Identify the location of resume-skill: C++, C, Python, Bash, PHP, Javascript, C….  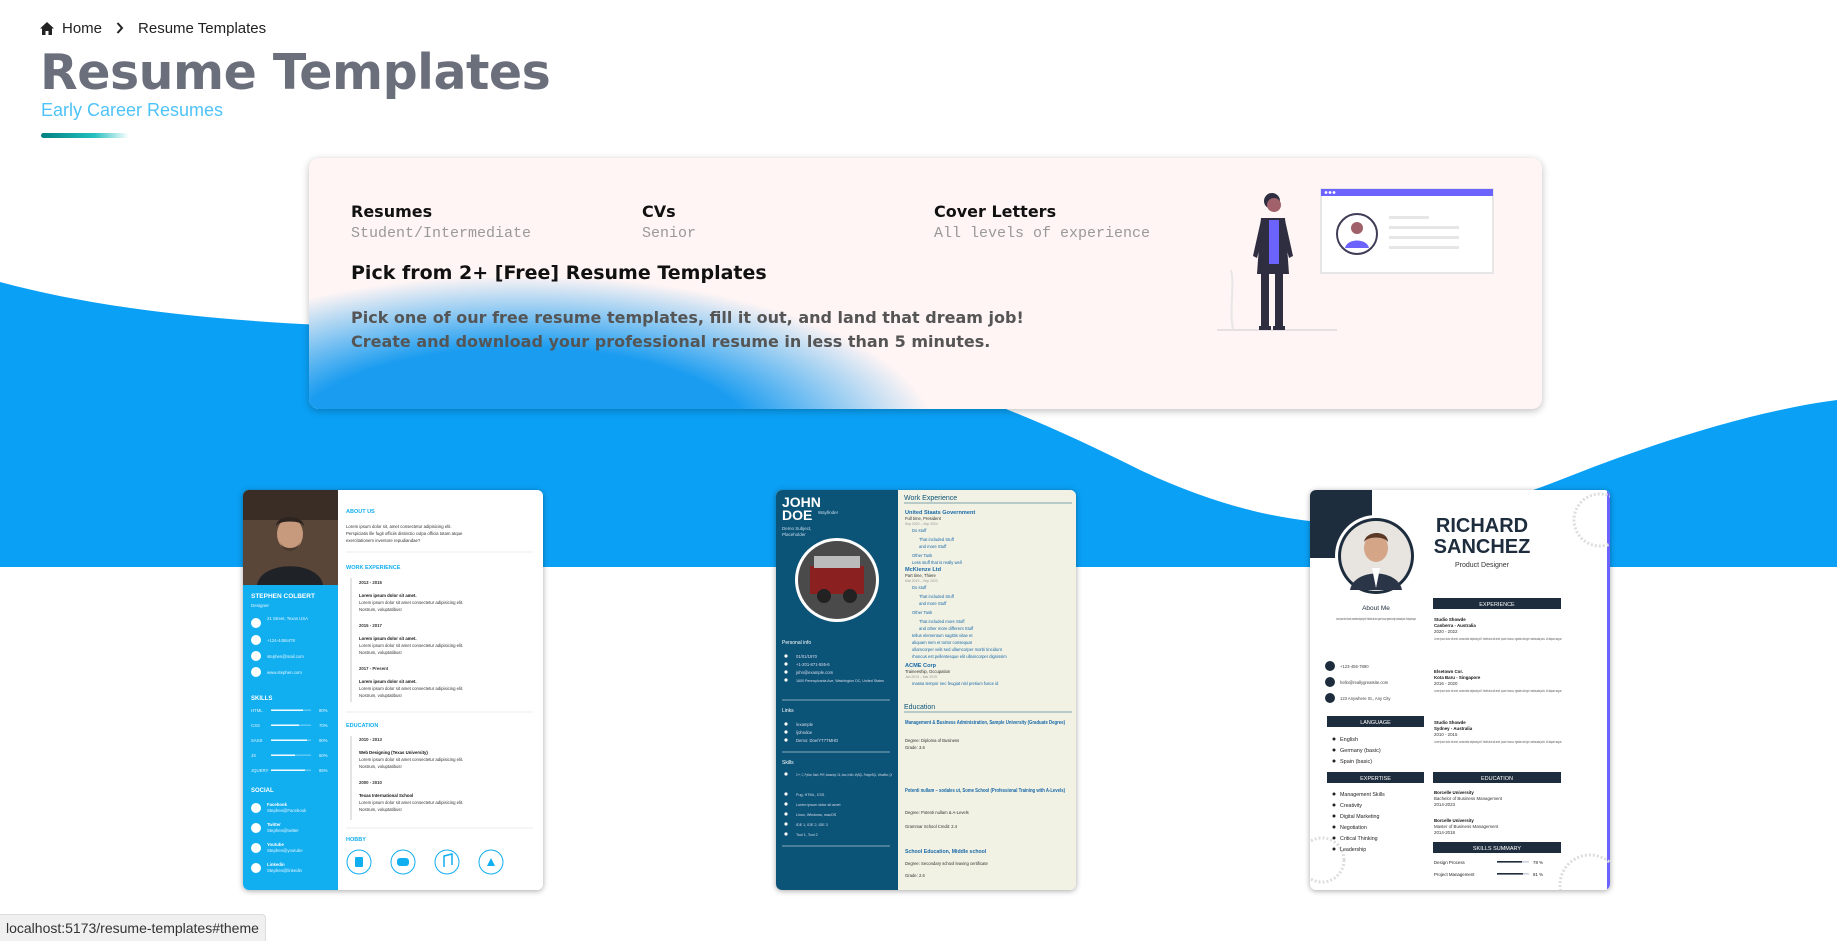
(844, 775).